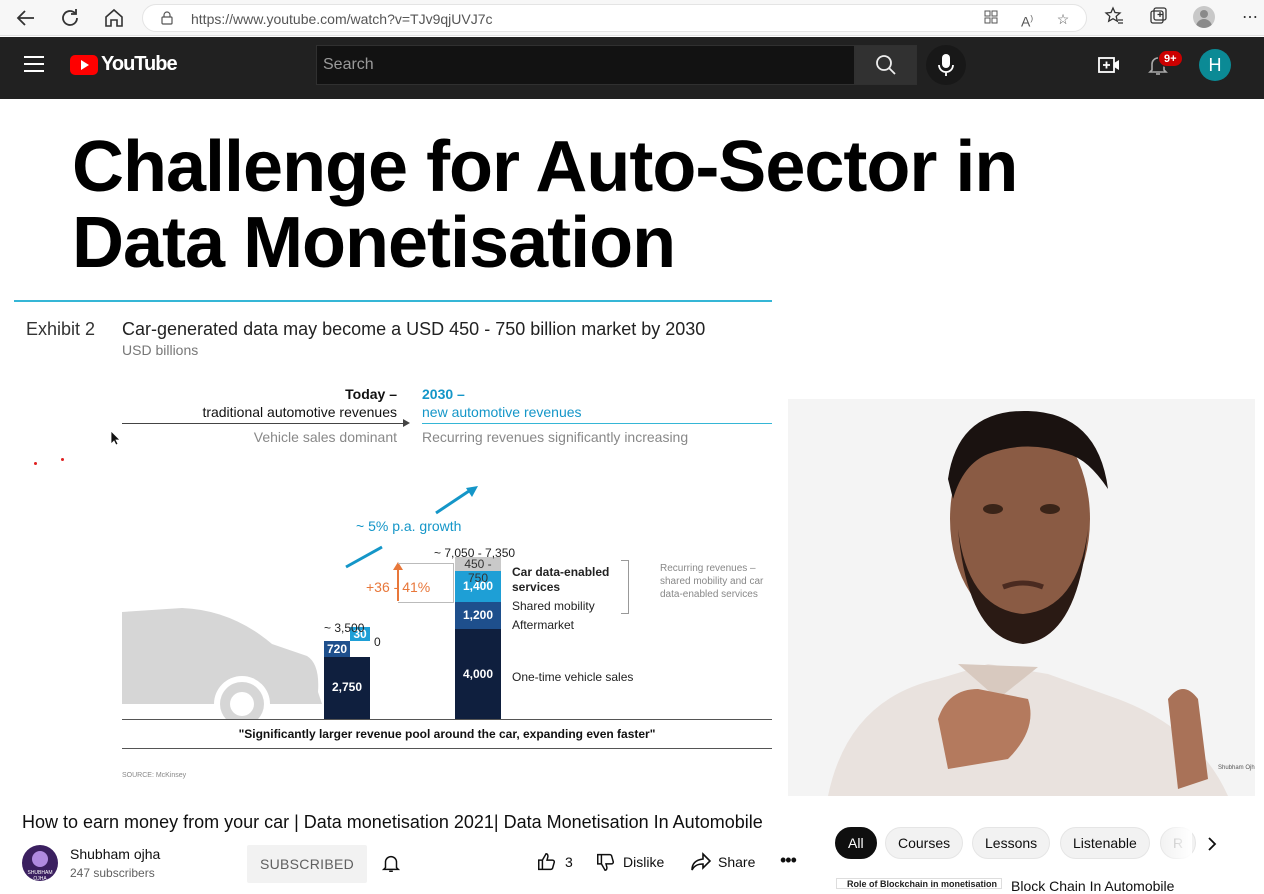  I want to click on lock-icon, so click(167, 18).